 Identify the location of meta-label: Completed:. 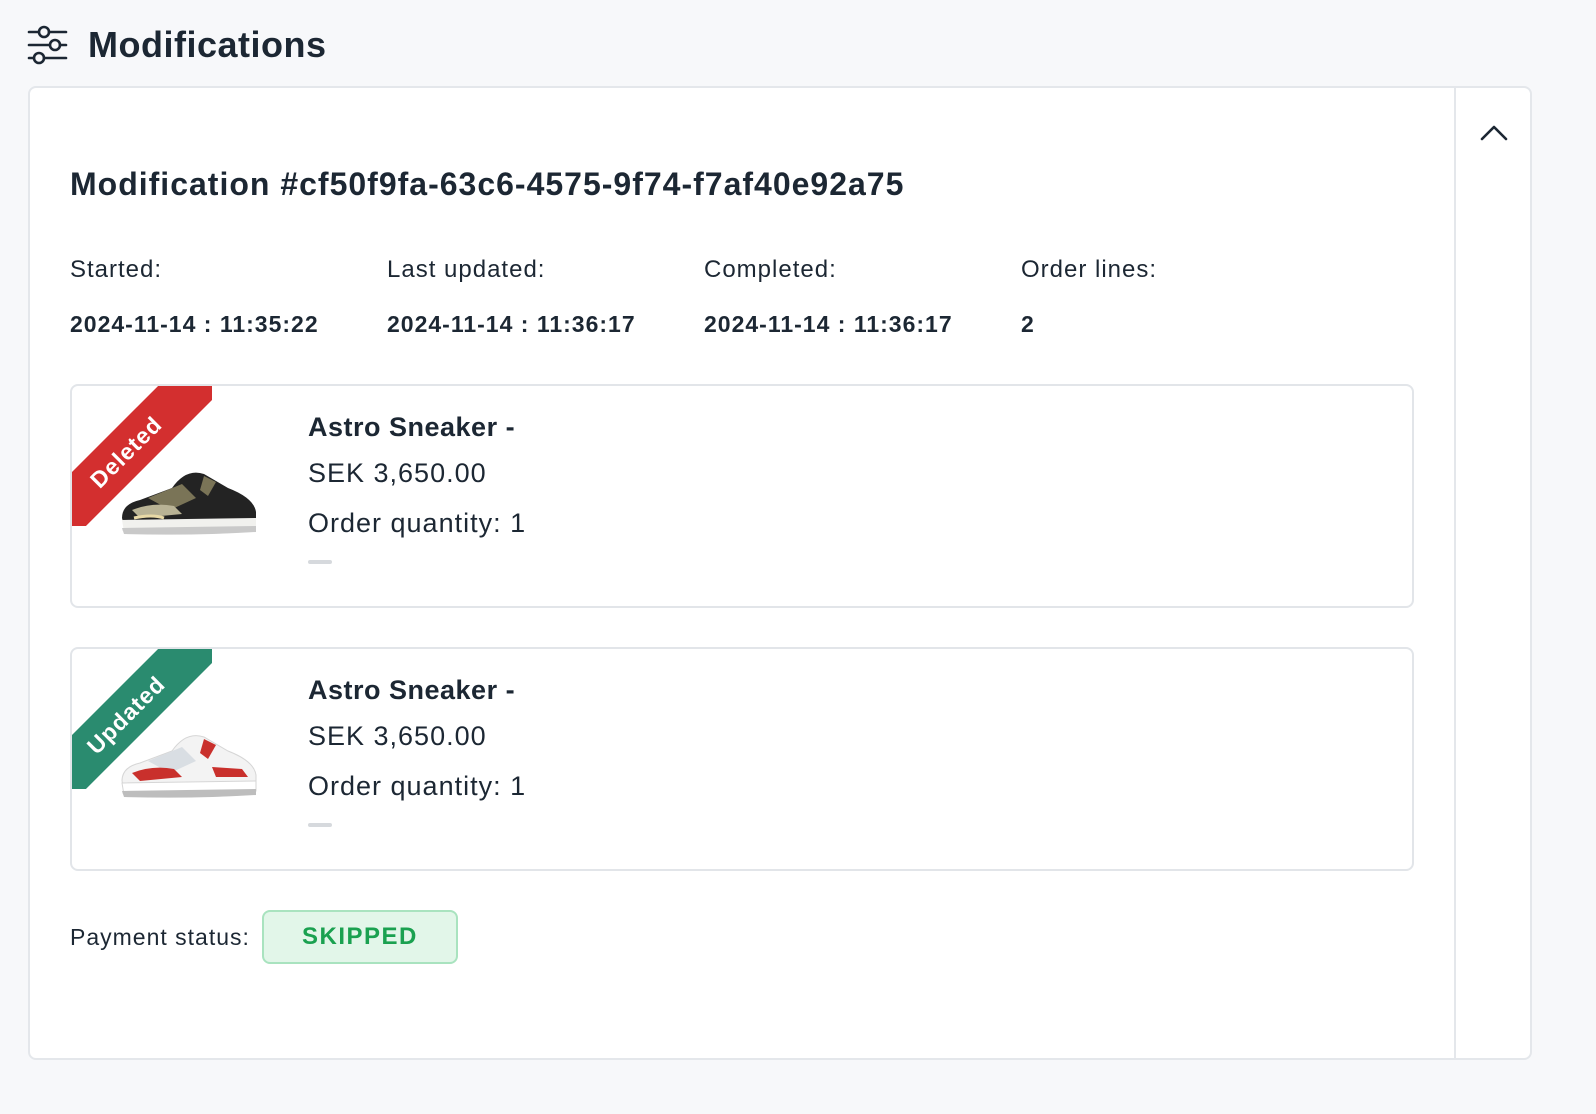
(770, 269).